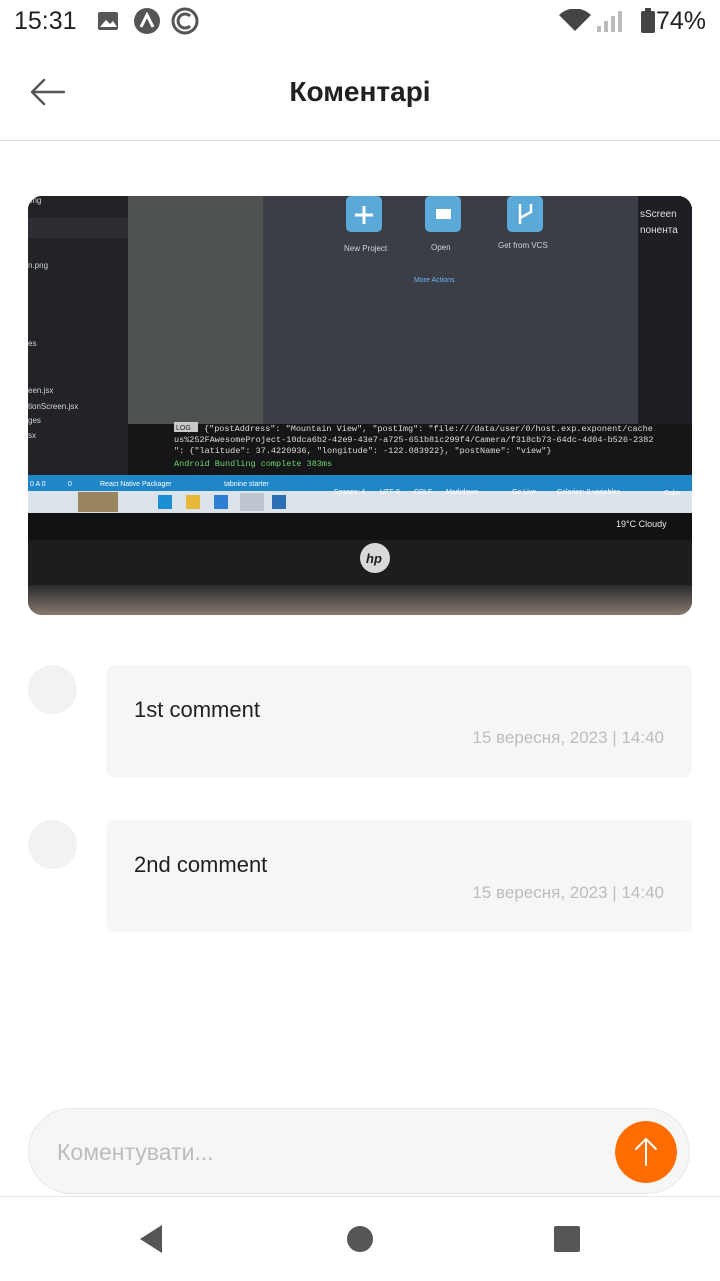 This screenshot has height=1281, width=720. I want to click on screen-sb-2: React Native Packager, so click(136, 484).